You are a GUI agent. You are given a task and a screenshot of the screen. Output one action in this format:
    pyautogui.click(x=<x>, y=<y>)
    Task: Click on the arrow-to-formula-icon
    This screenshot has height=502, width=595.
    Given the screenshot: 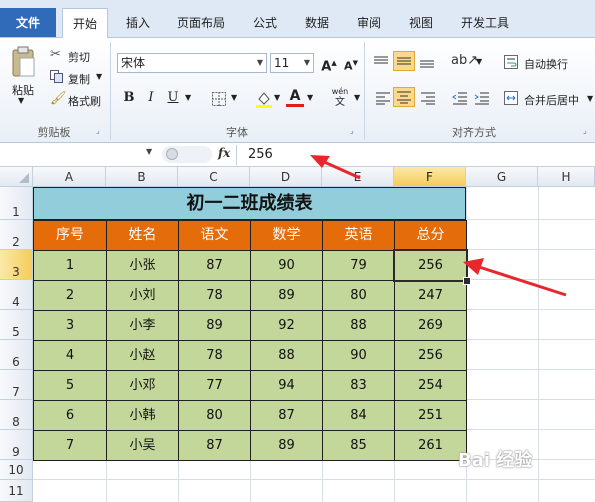 What is the action you would take?
    pyautogui.click(x=335, y=167)
    